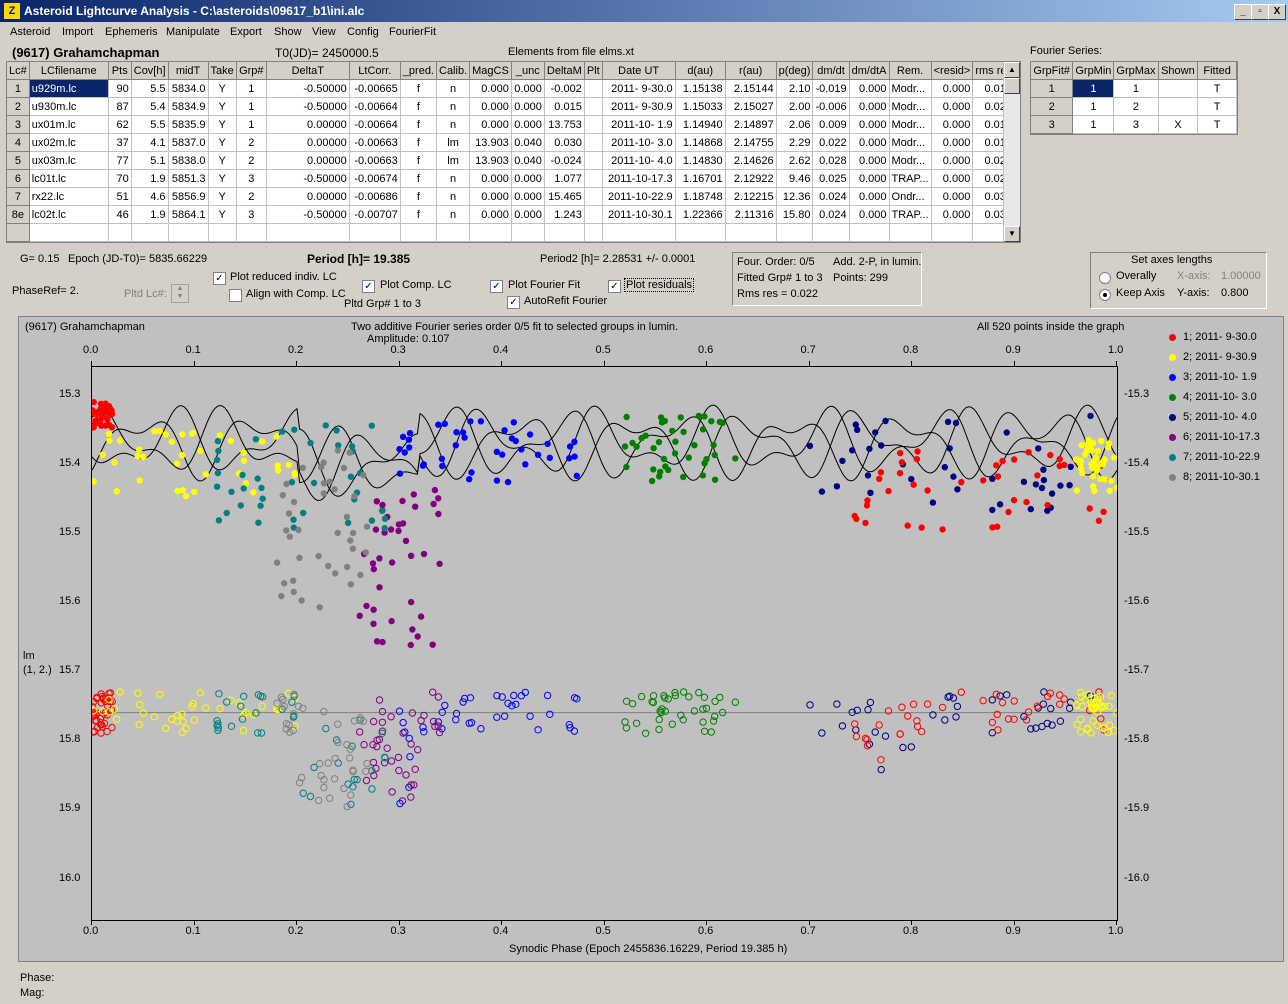 This screenshot has width=1288, height=1004. I want to click on scroll-down-button: ▼, so click(1012, 234).